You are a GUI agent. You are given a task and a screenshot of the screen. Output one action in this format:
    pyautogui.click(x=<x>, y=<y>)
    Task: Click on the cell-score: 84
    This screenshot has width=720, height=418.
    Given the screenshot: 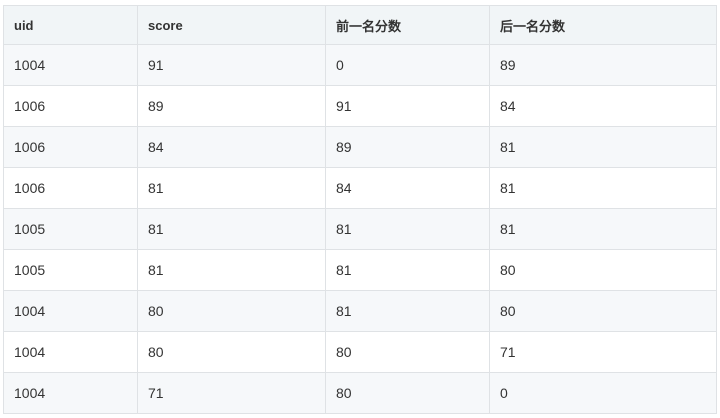 What is the action you would take?
    pyautogui.click(x=231, y=147)
    